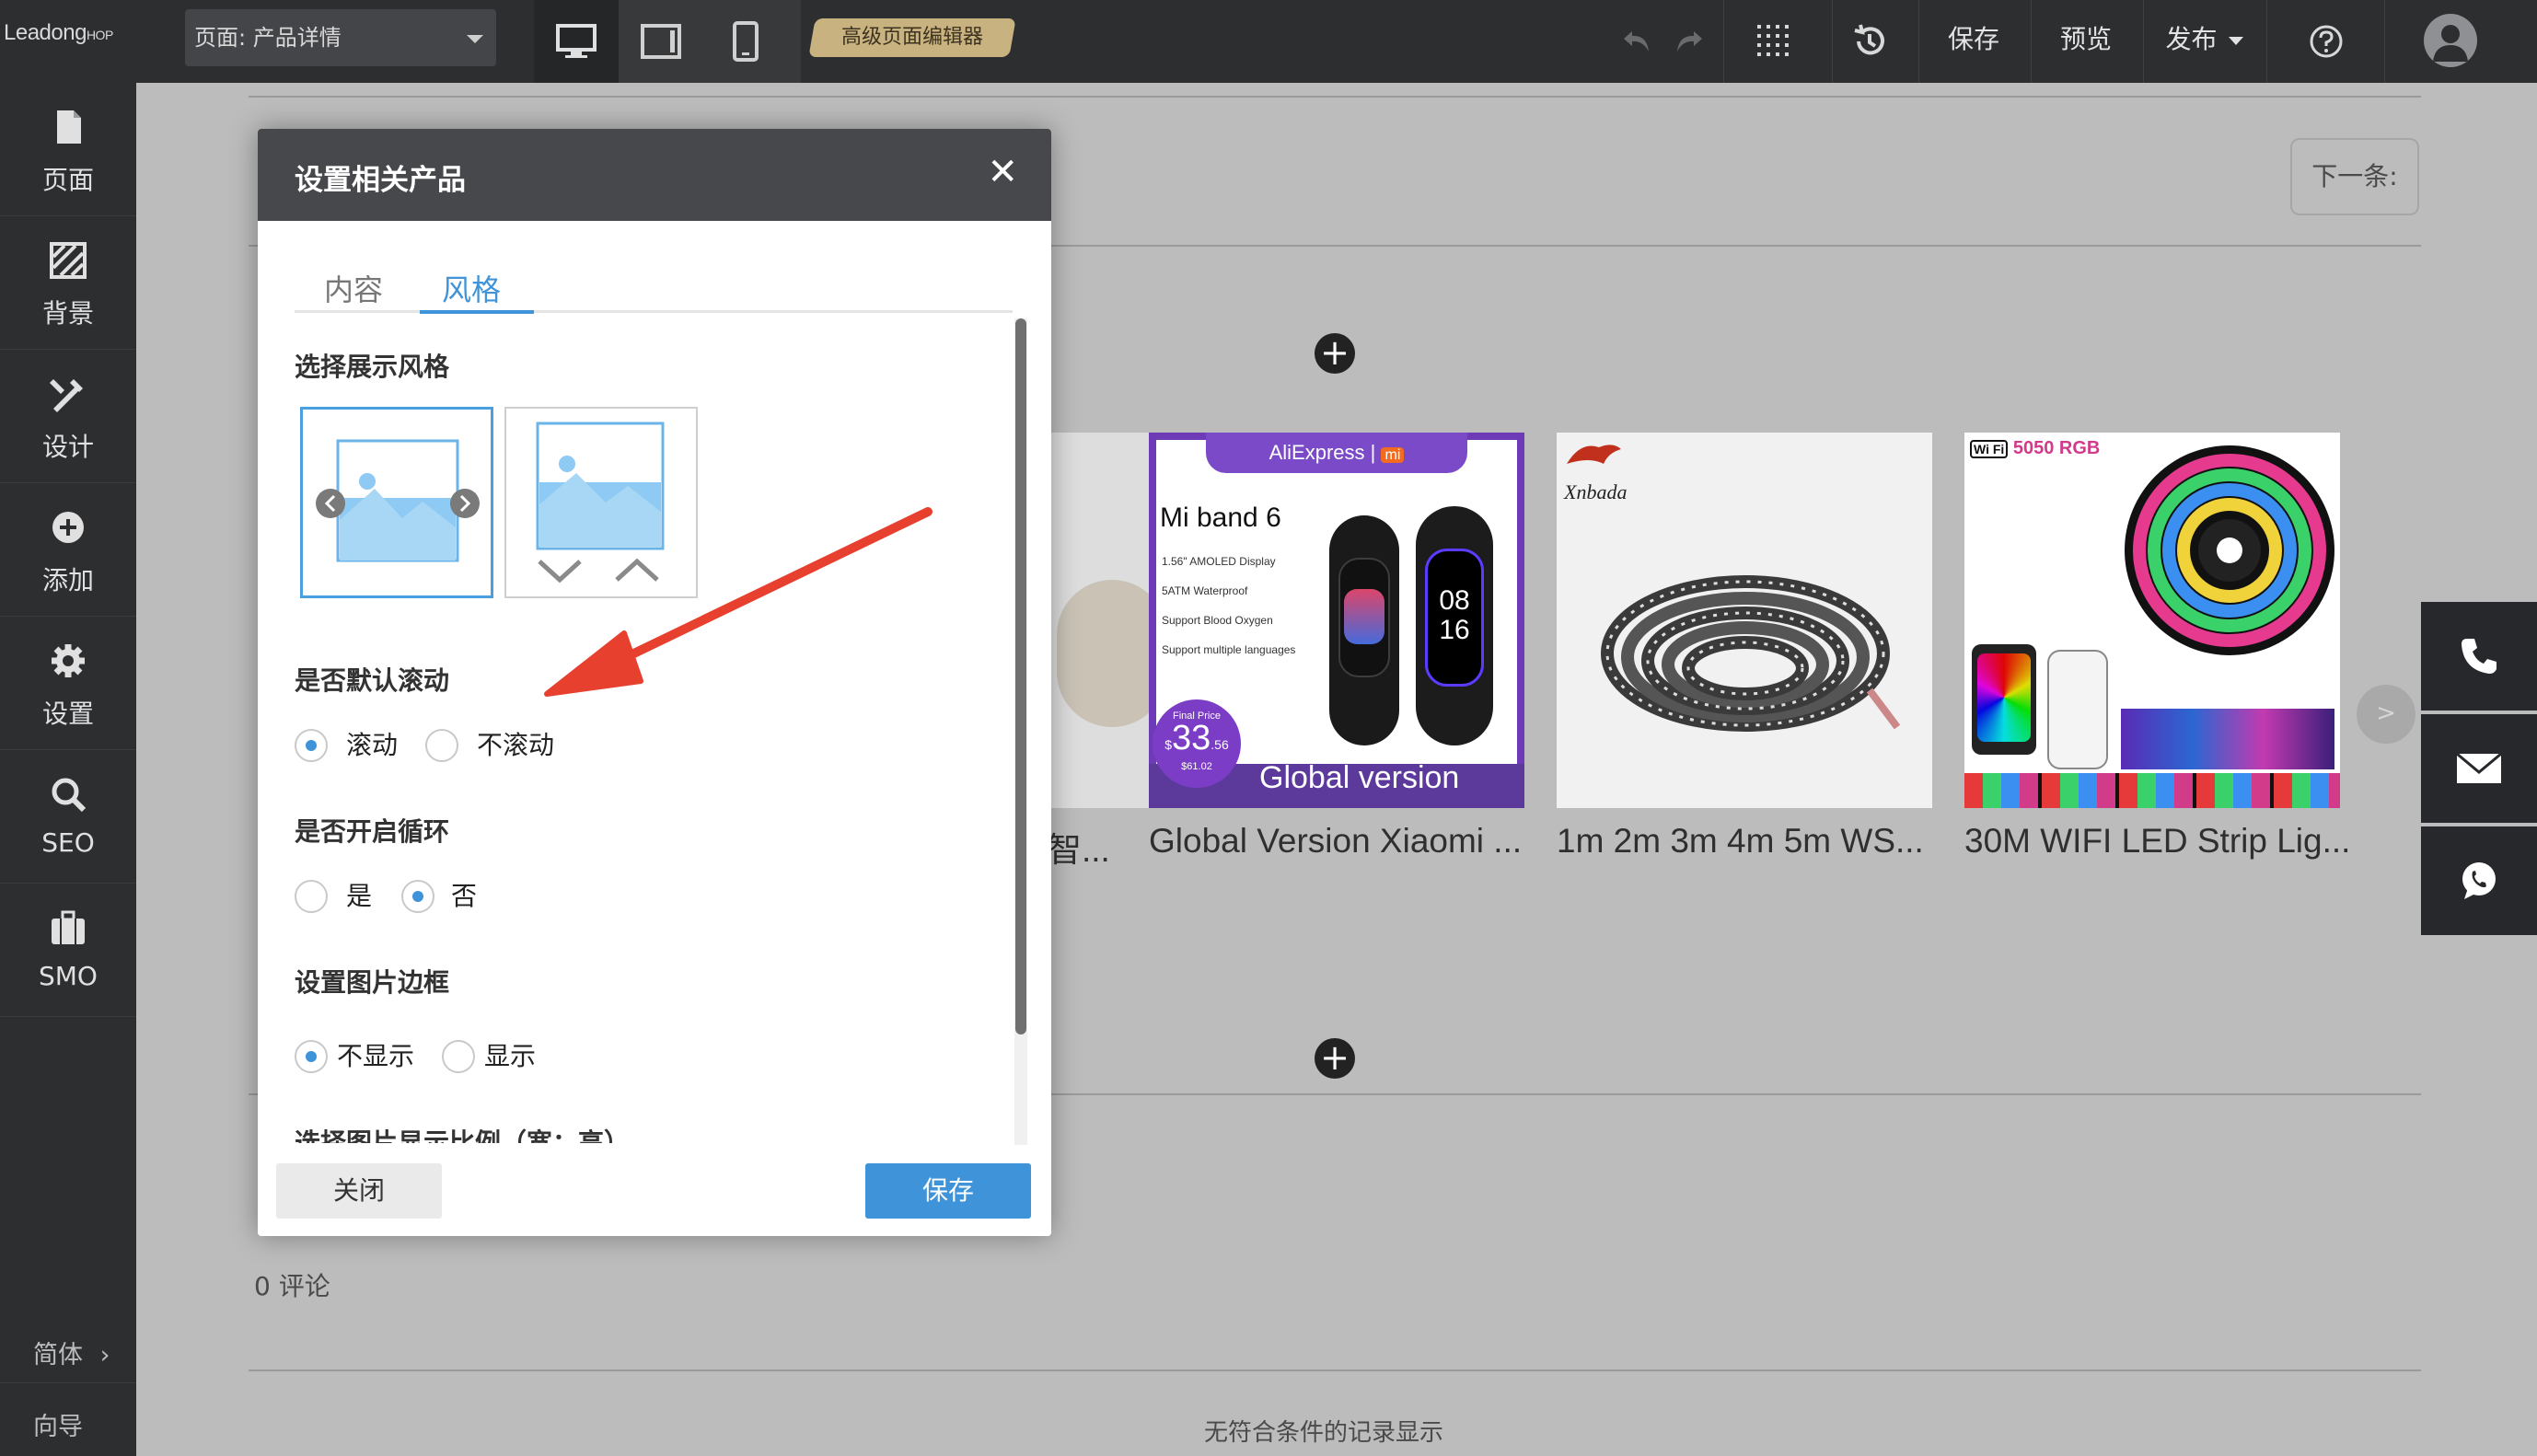 The width and height of the screenshot is (2537, 1456). I want to click on tablet-icon, so click(661, 41).